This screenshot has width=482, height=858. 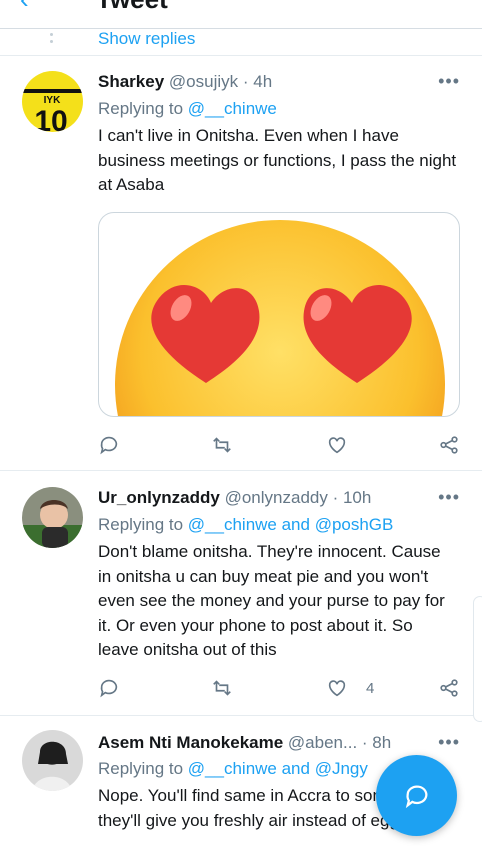 I want to click on author-handle: @onlynzaddy, so click(x=276, y=497).